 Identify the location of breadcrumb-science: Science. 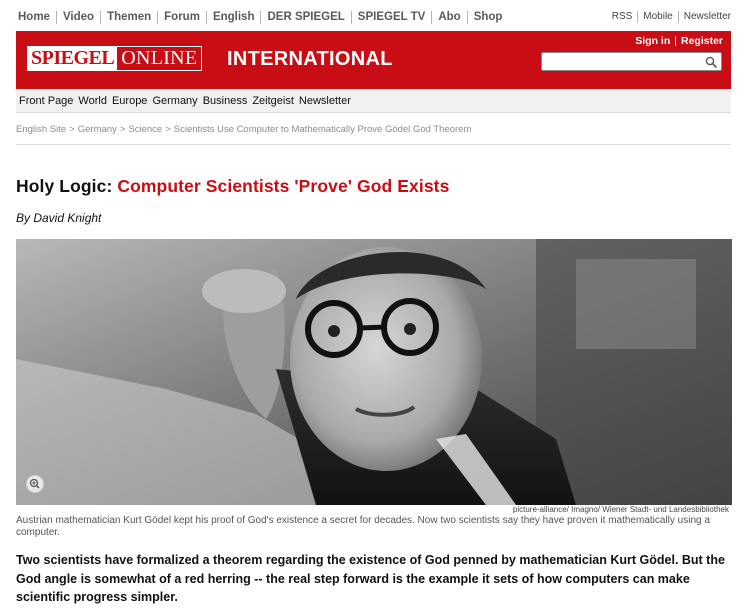
(145, 129).